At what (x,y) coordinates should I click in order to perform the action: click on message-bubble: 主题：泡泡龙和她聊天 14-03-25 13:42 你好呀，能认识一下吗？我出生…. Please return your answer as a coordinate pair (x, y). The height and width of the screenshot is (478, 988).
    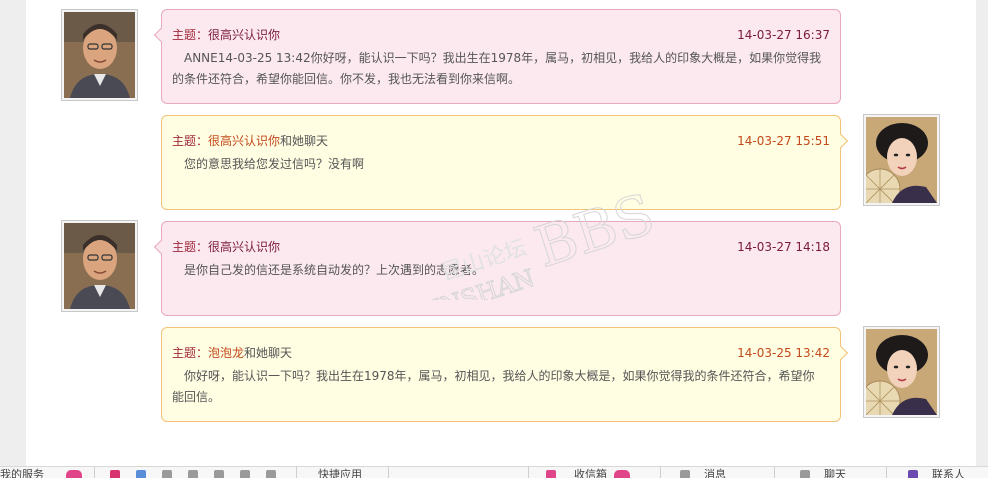
    Looking at the image, I should click on (505, 374).